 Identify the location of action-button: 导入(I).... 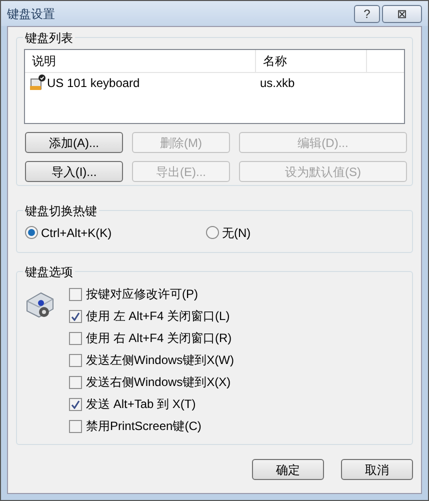
(74, 171).